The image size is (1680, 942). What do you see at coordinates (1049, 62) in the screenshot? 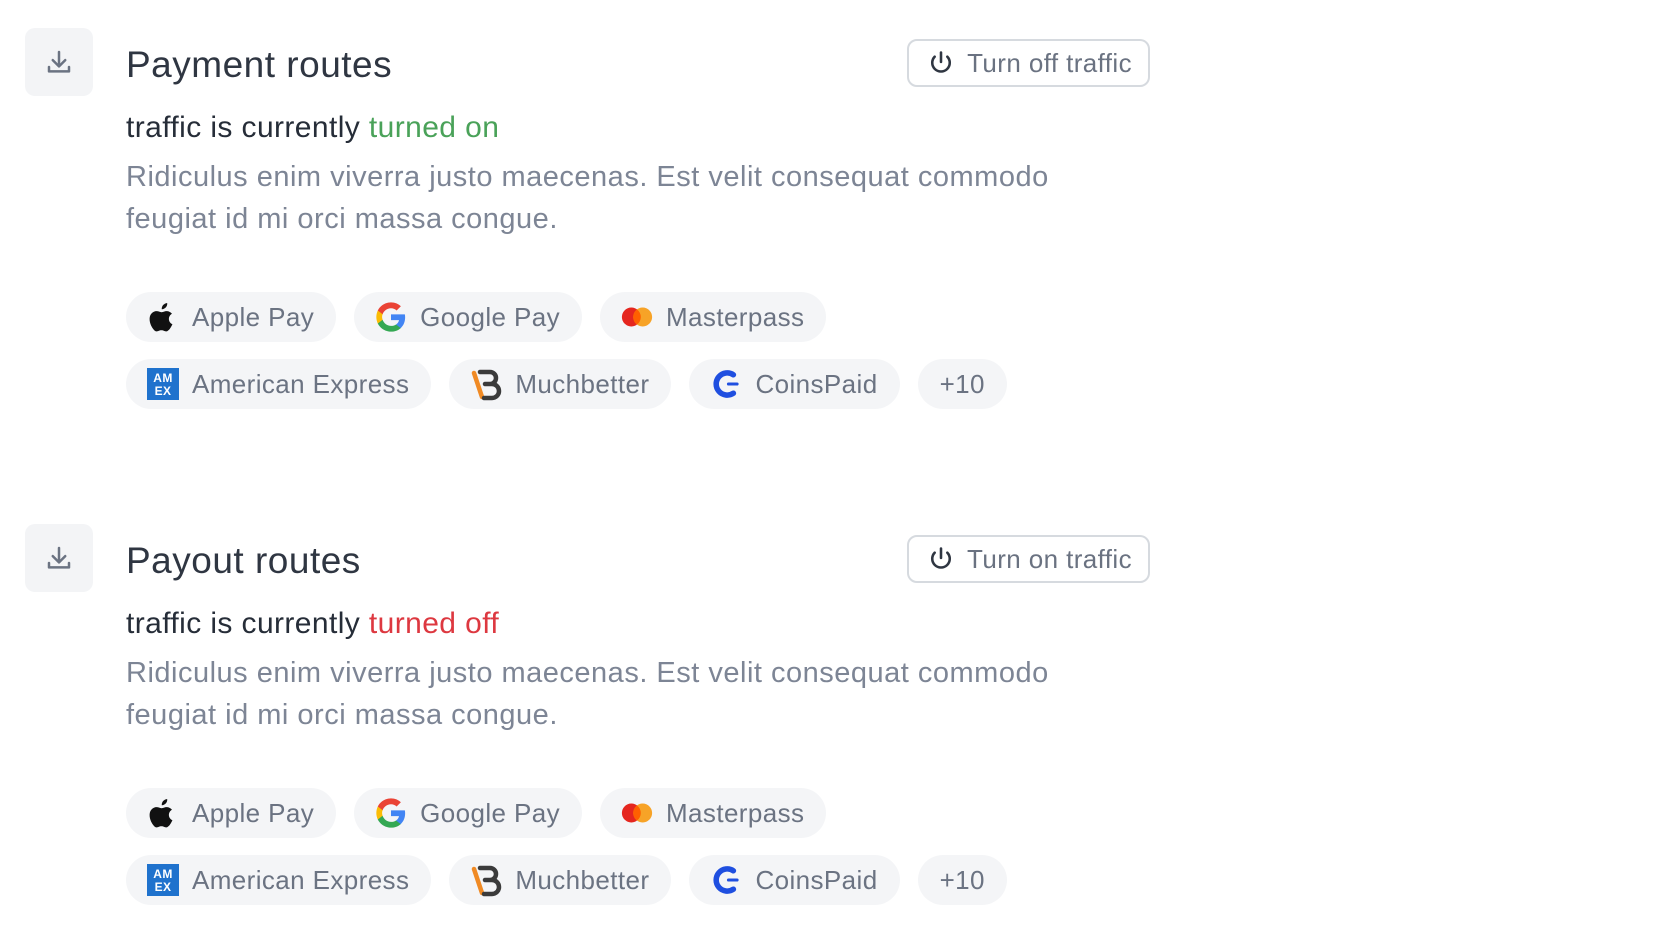
I see `button-label: Turn off traffic` at bounding box center [1049, 62].